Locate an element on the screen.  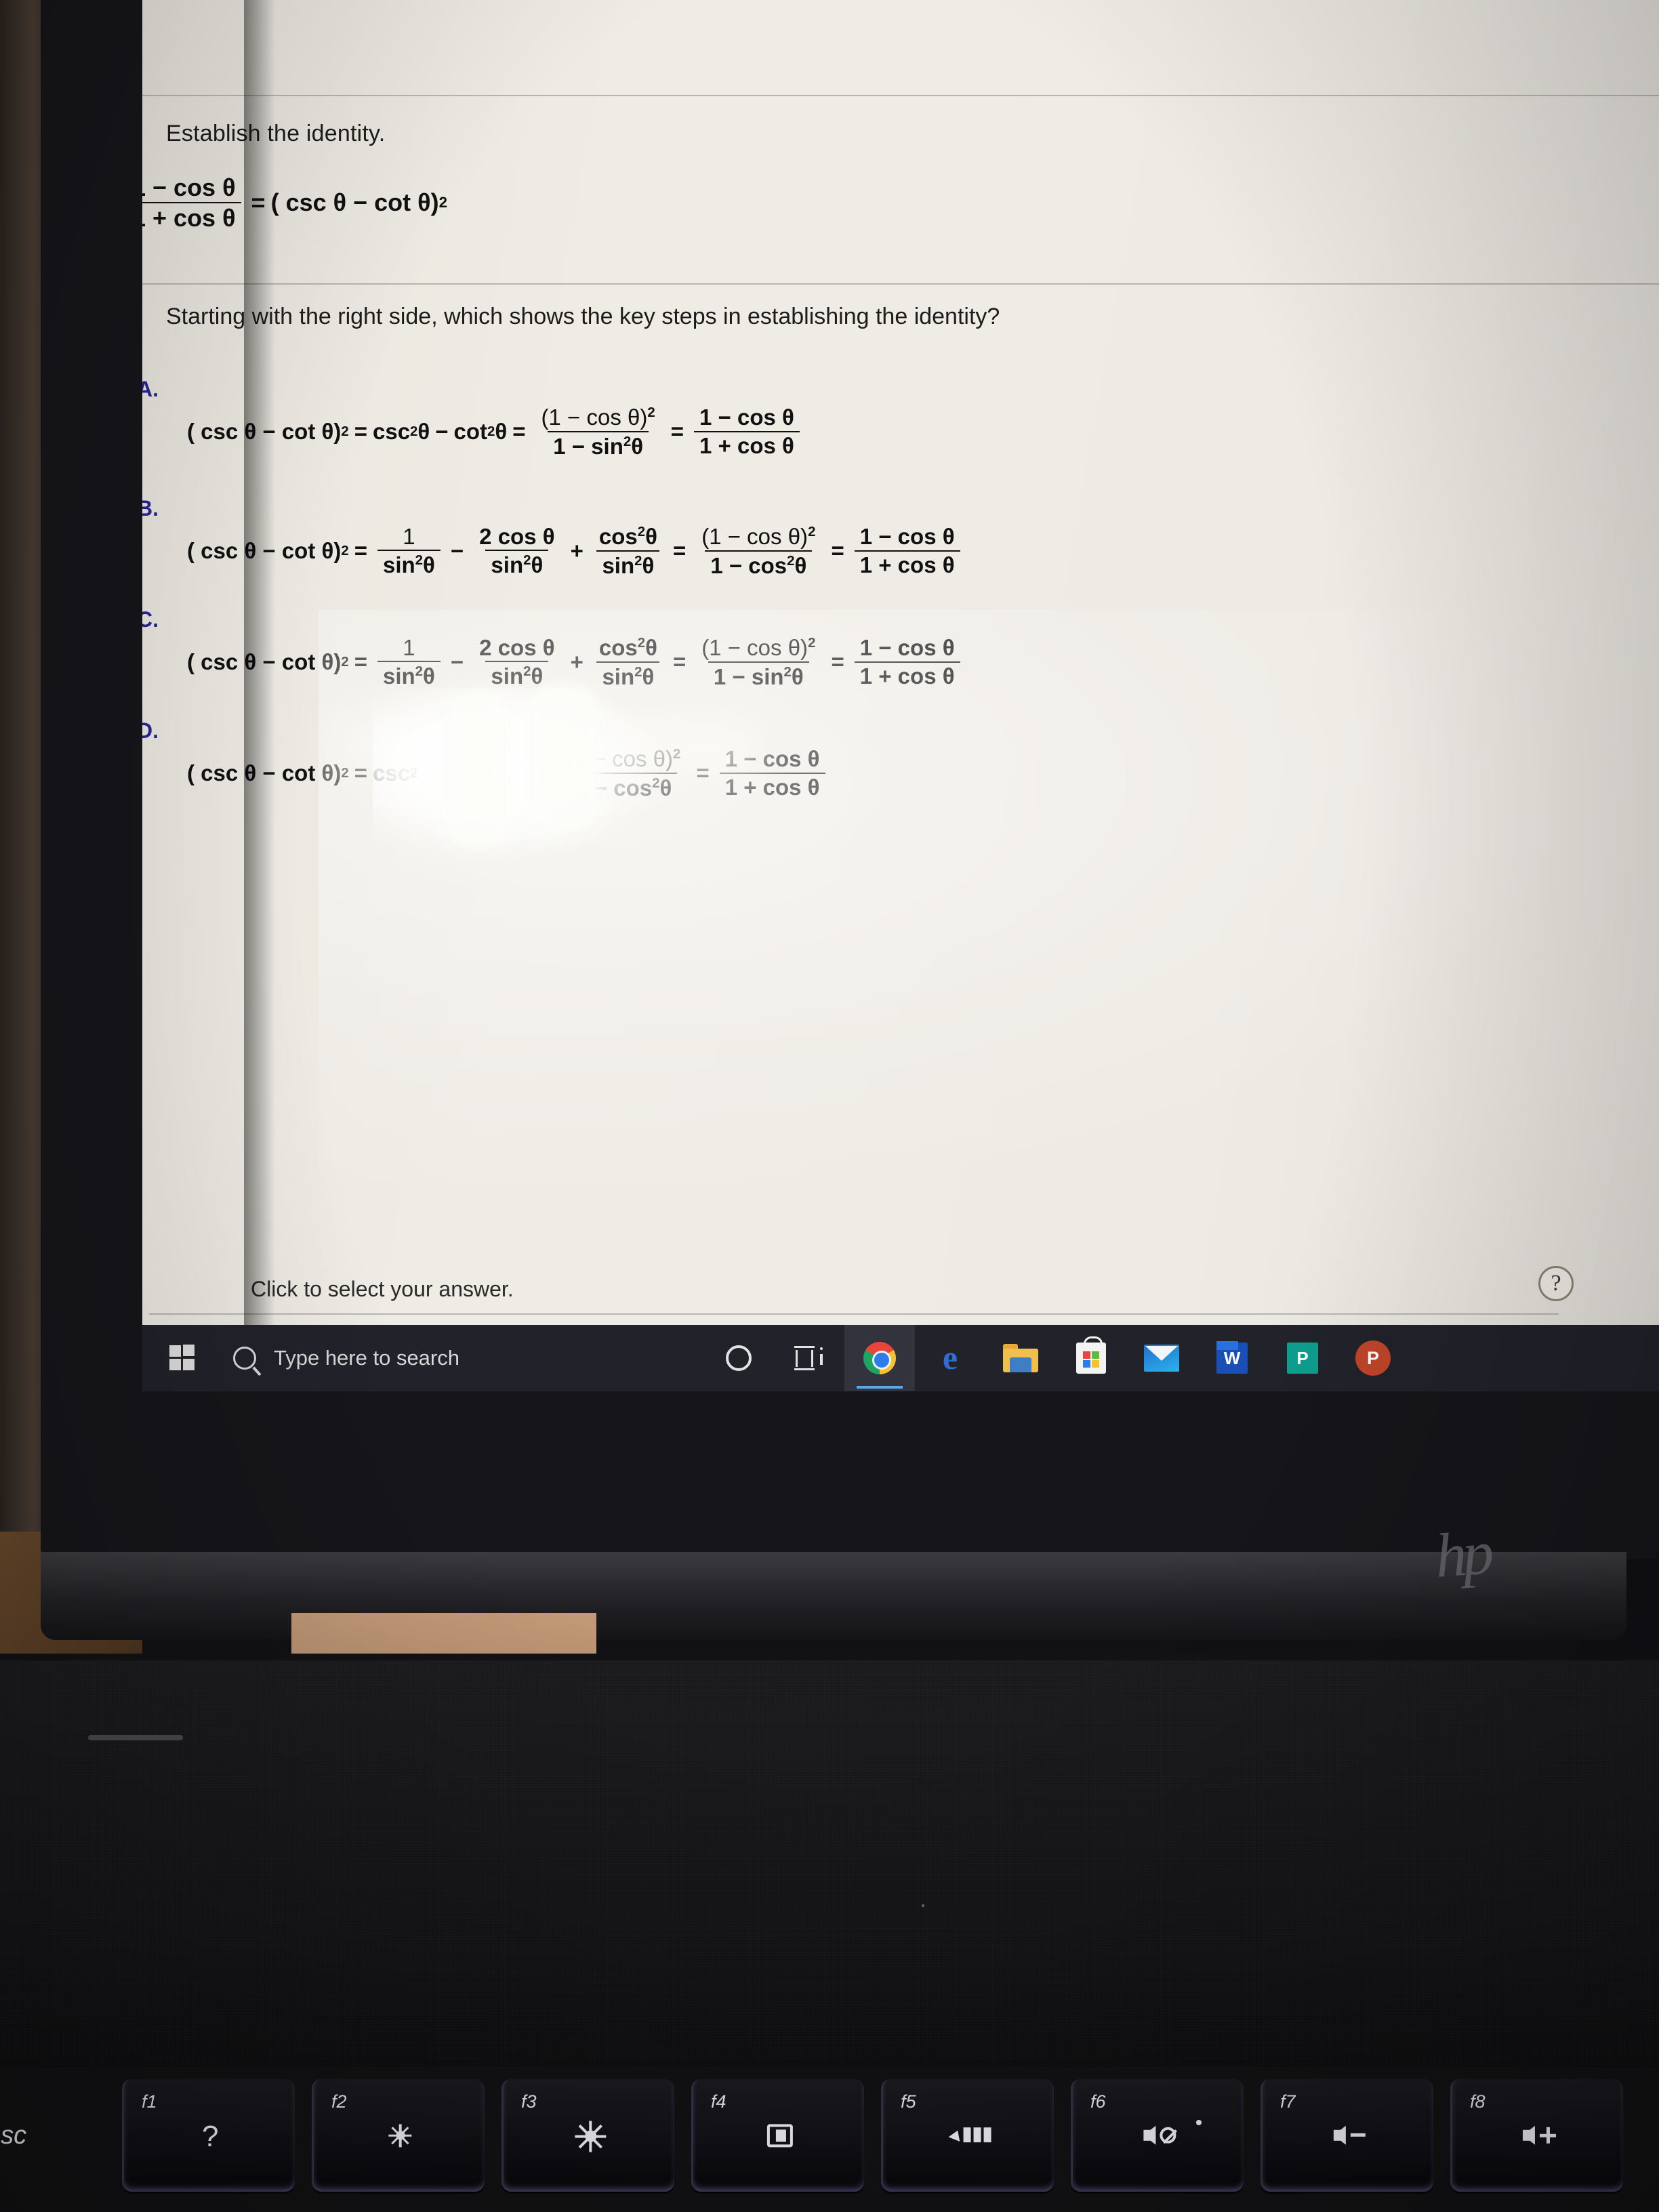
d-term-obscured: cot is located at coordinates (476, 773).